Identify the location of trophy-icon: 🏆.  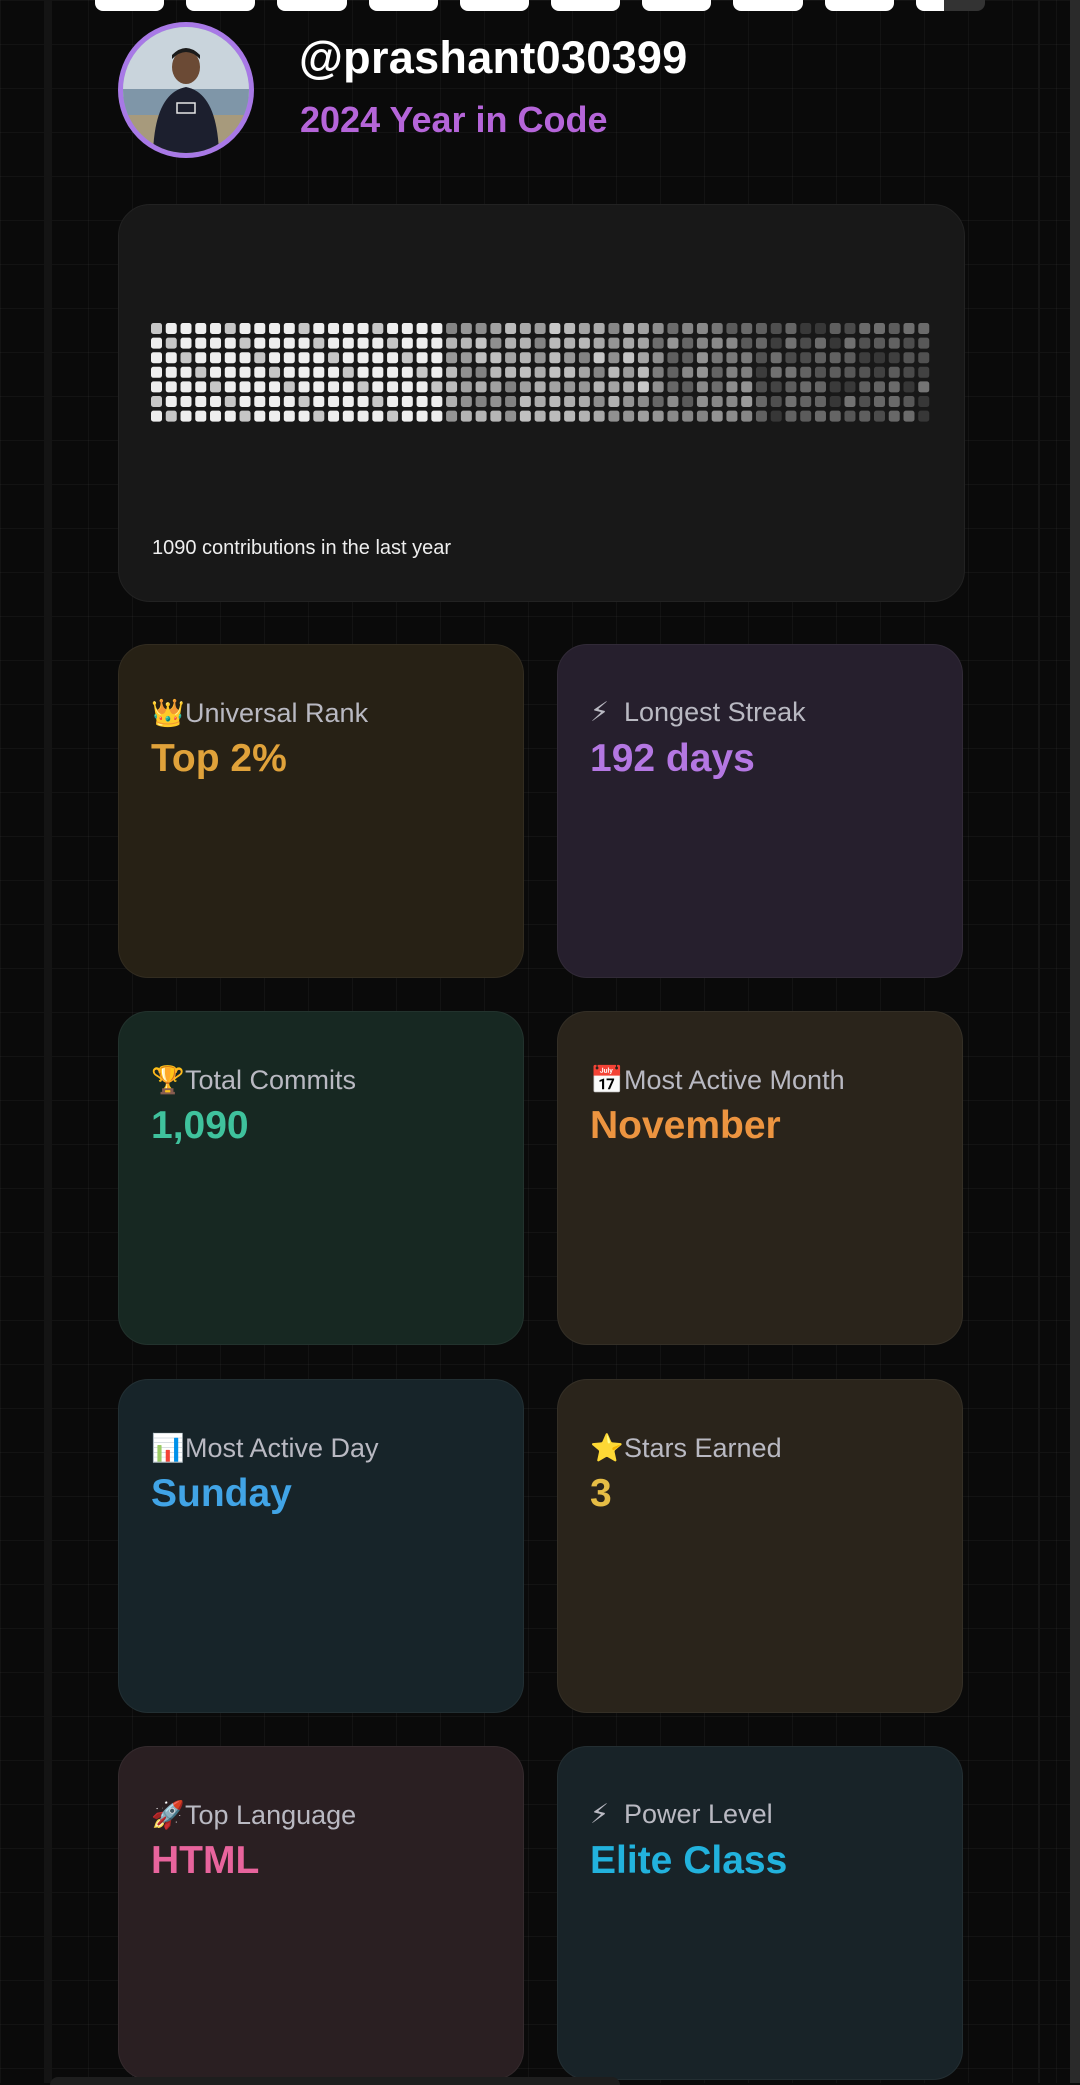
(168, 1080).